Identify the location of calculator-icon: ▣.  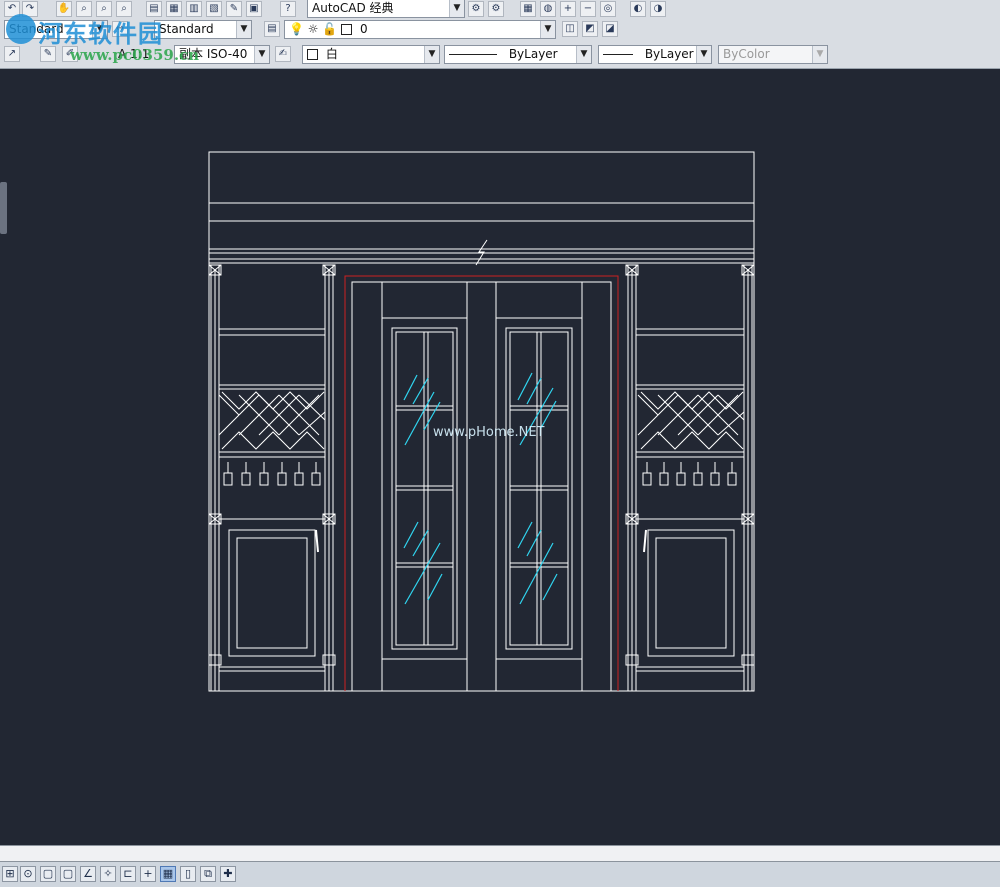
(254, 9).